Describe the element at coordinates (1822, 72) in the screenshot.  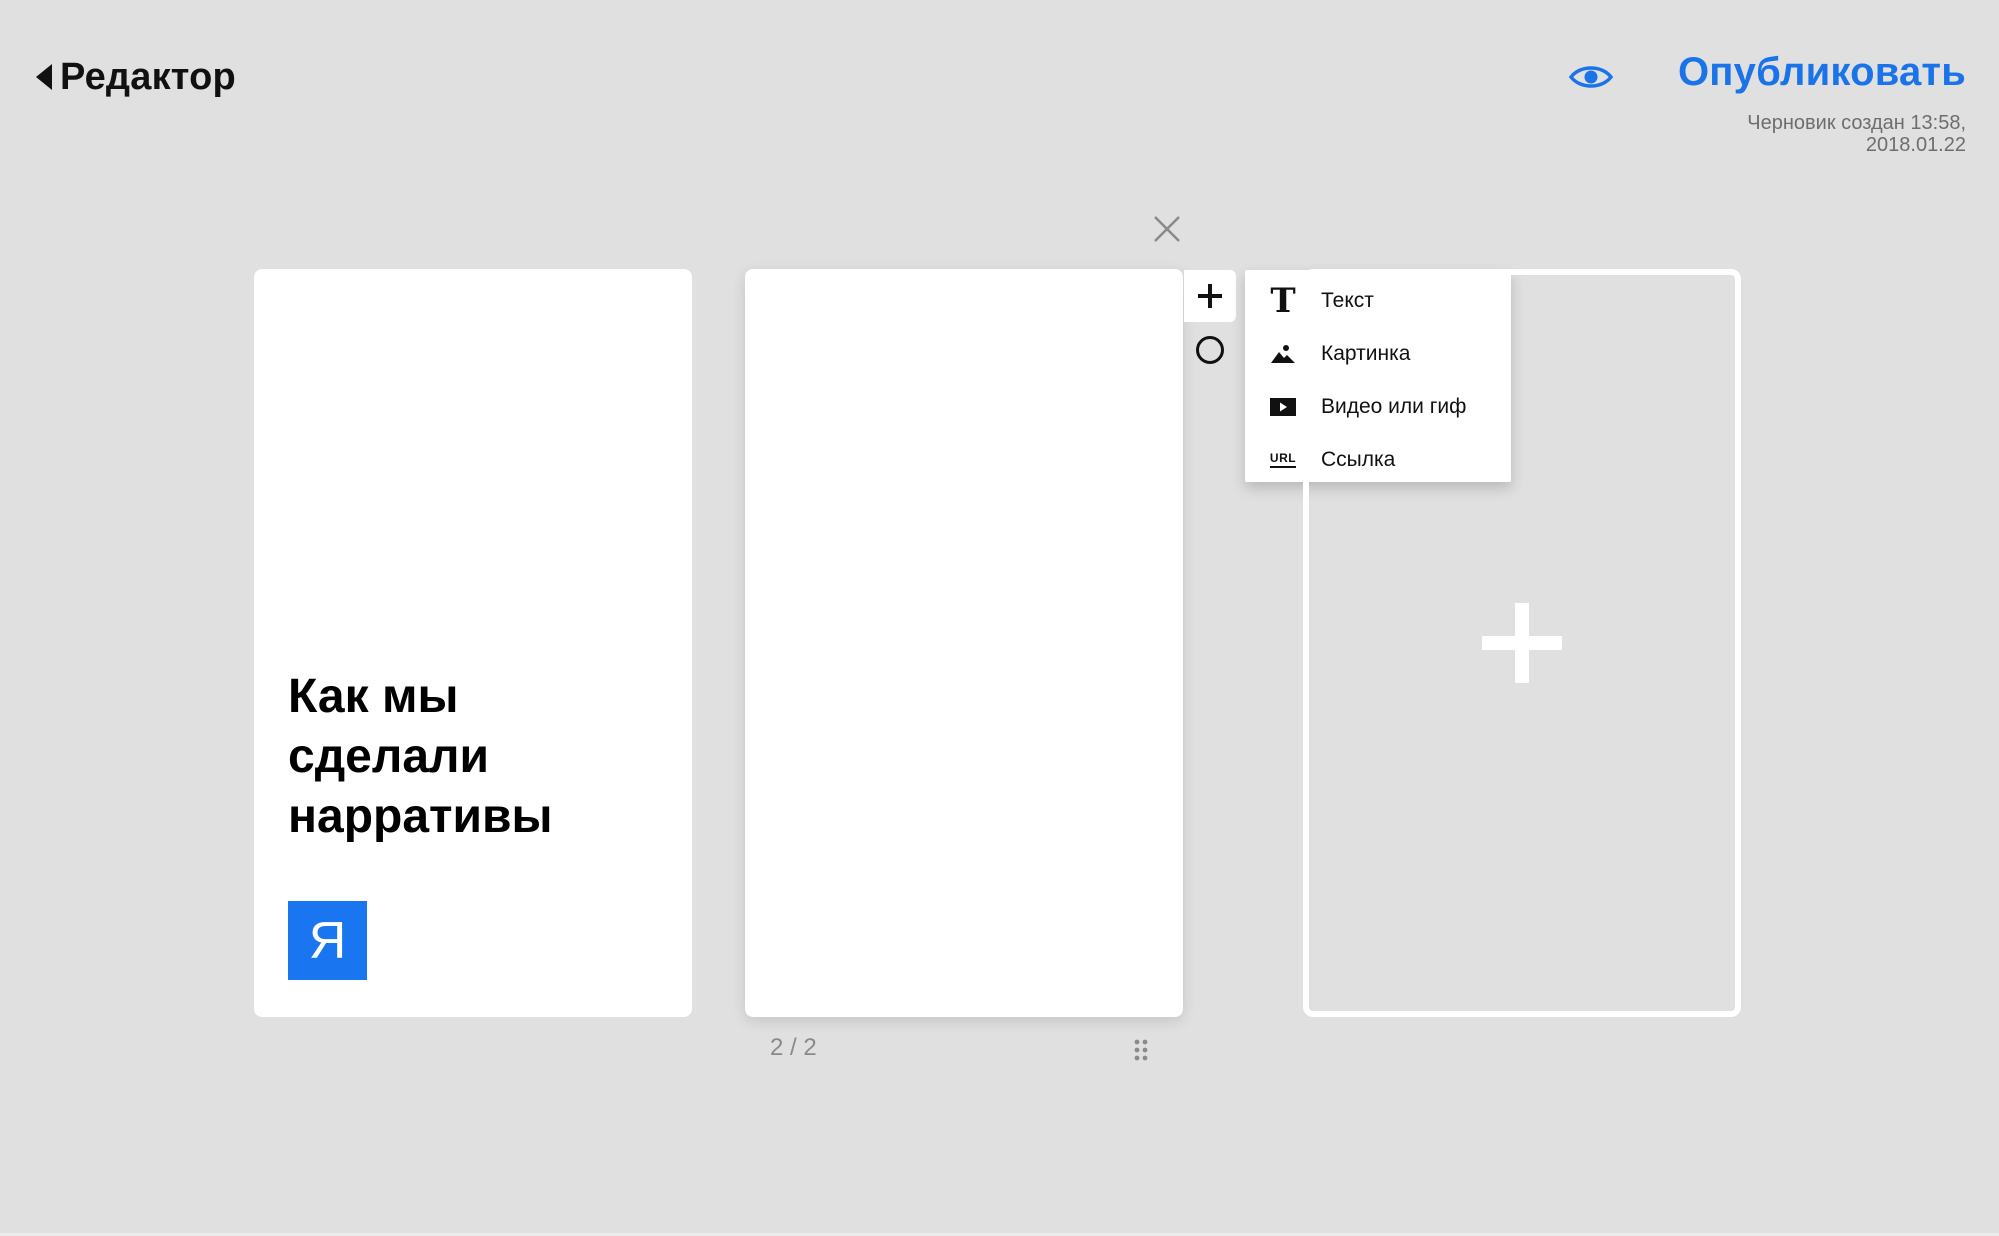
I see `publish-button: Опубликовать` at that location.